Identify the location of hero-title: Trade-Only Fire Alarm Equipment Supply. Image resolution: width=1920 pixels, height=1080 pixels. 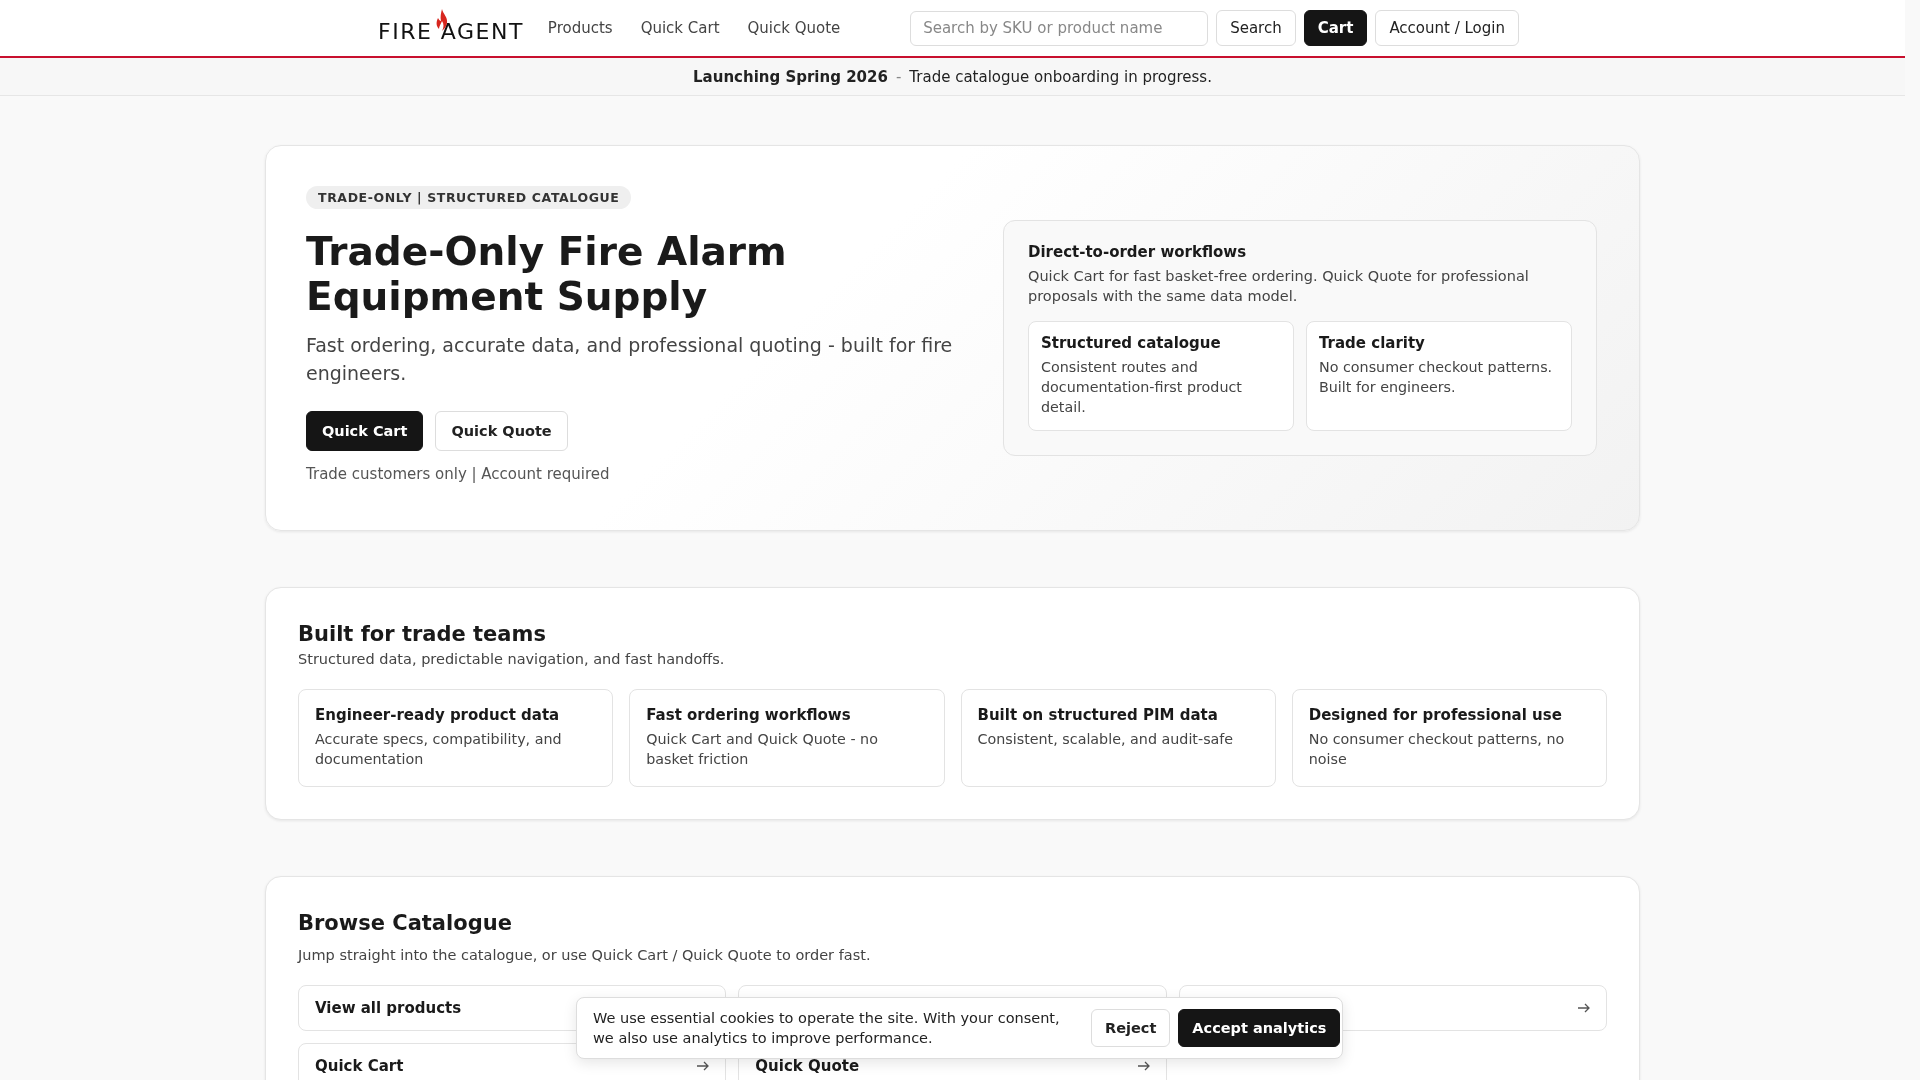
(547, 274).